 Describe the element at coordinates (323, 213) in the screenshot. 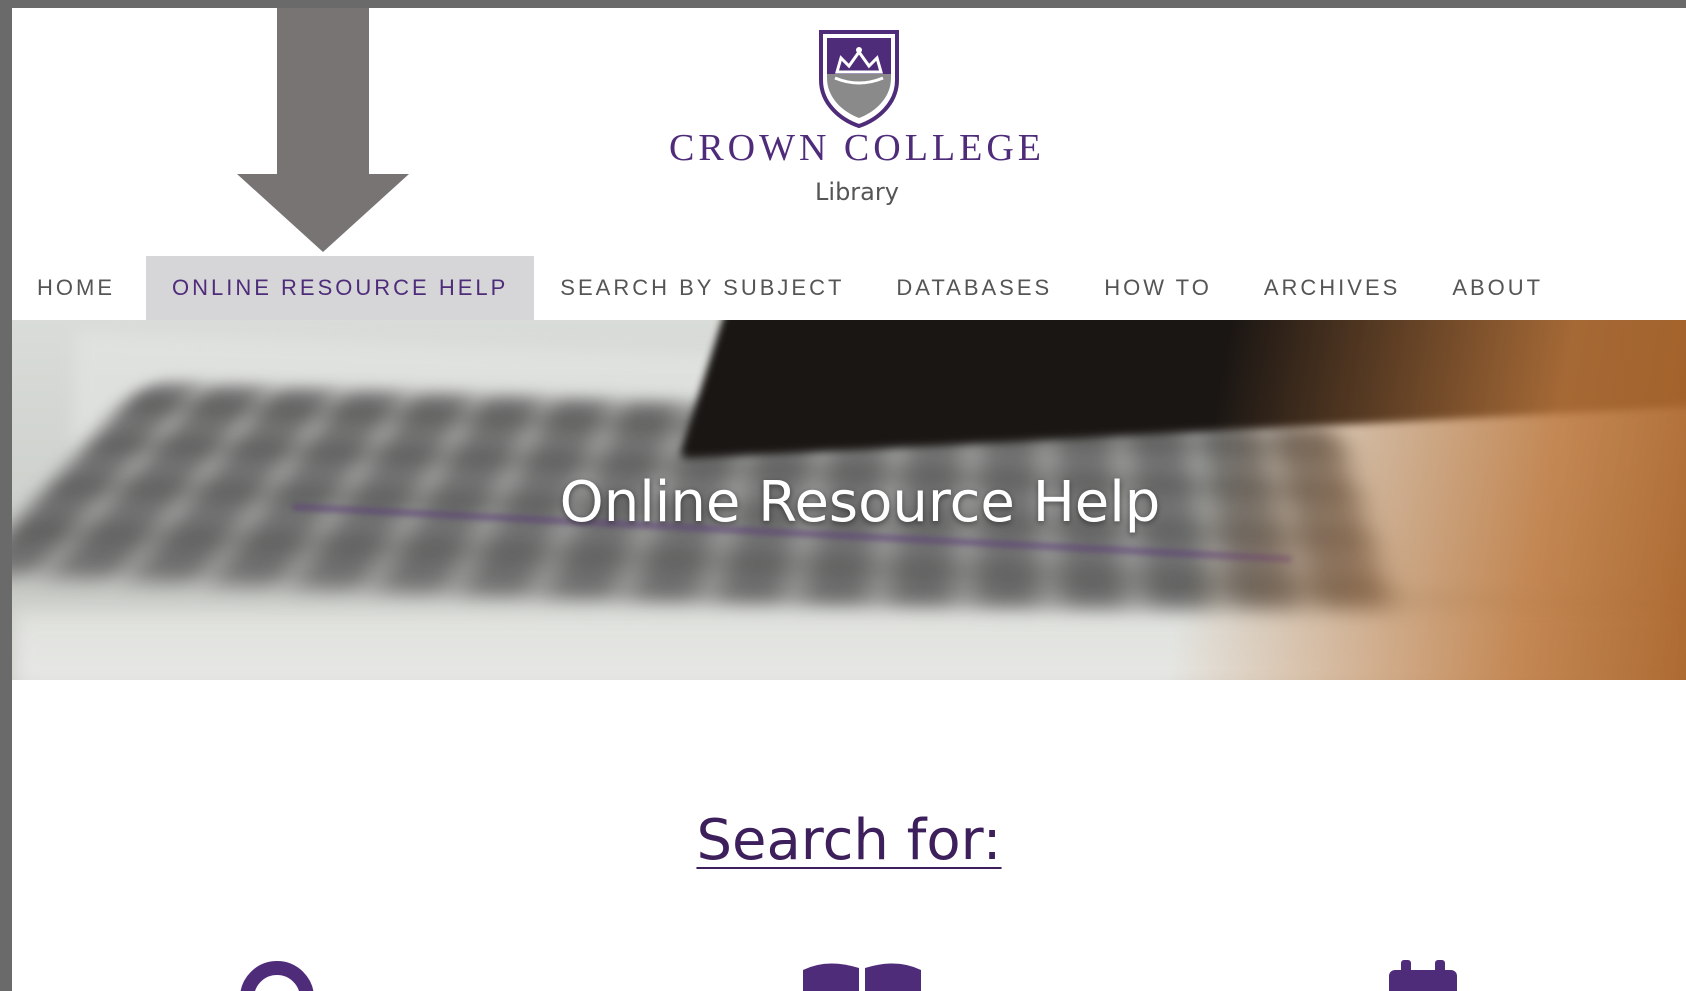

I see `annotation-arrow-down-icon` at that location.